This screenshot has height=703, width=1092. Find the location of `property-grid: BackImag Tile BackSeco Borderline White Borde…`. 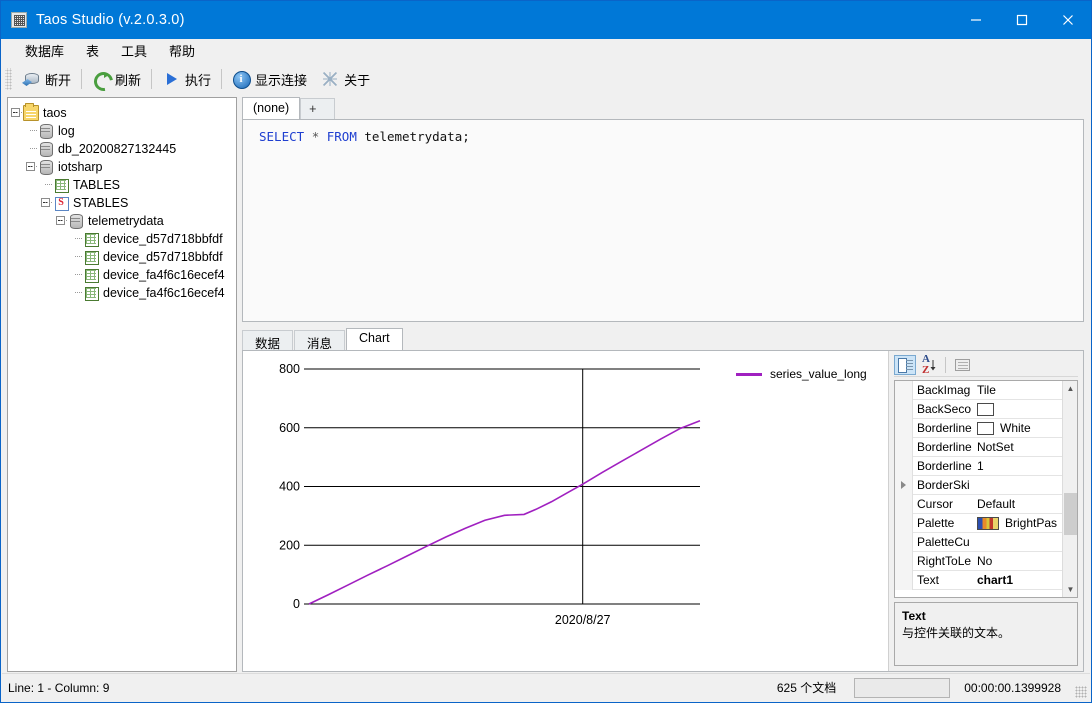

property-grid: BackImag Tile BackSeco Borderline White Borde… is located at coordinates (986, 489).